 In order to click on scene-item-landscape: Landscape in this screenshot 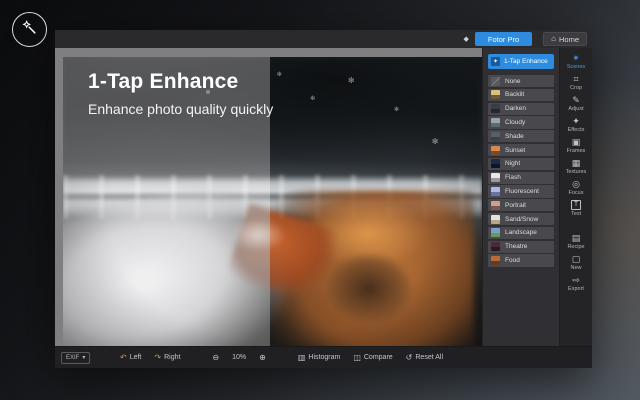, I will do `click(521, 233)`.